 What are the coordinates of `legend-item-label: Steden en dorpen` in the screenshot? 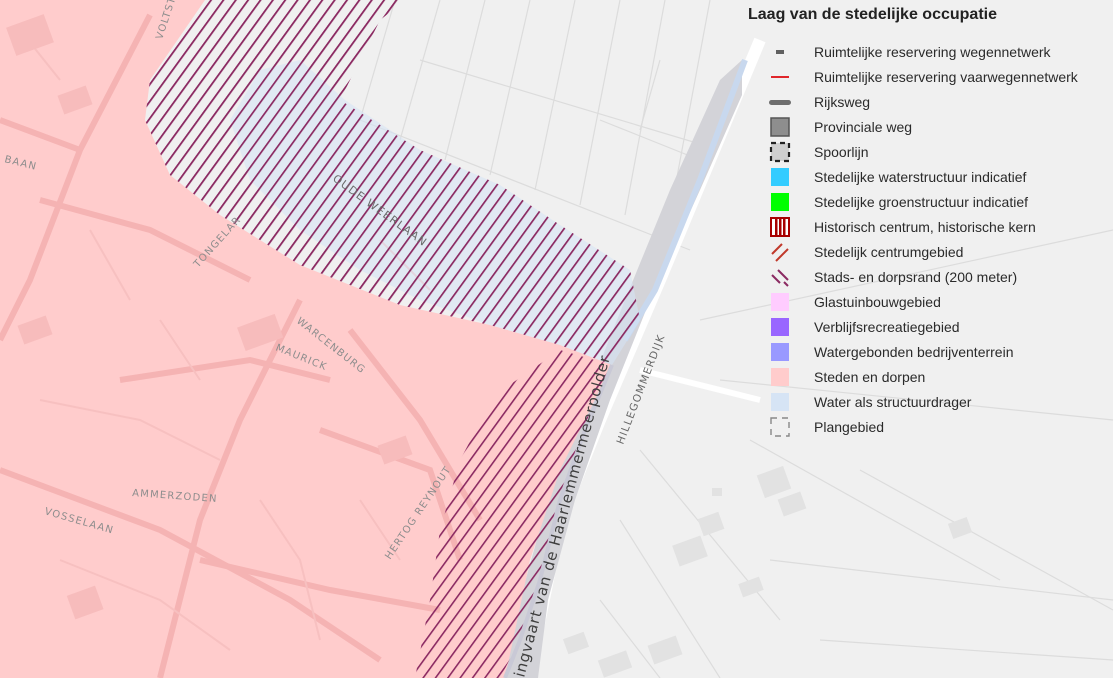 It's located at (870, 376).